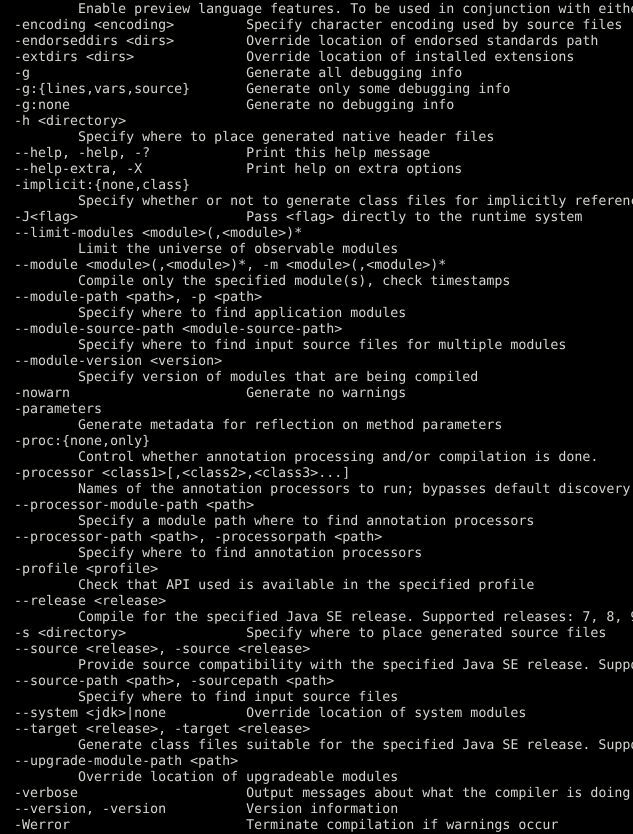 The image size is (633, 834). What do you see at coordinates (86, 569) in the screenshot?
I see `terminal-line: -profile <profile>` at bounding box center [86, 569].